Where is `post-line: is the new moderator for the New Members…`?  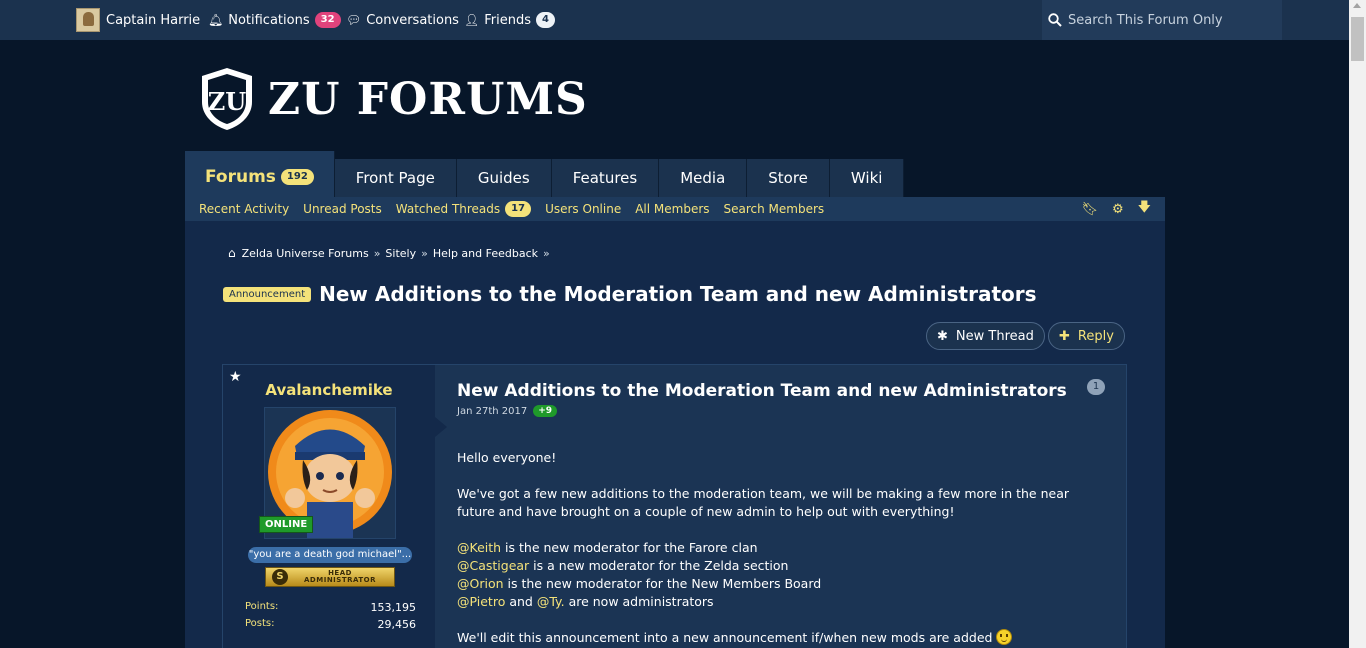
post-line: is the new moderator for the New Members… is located at coordinates (662, 583).